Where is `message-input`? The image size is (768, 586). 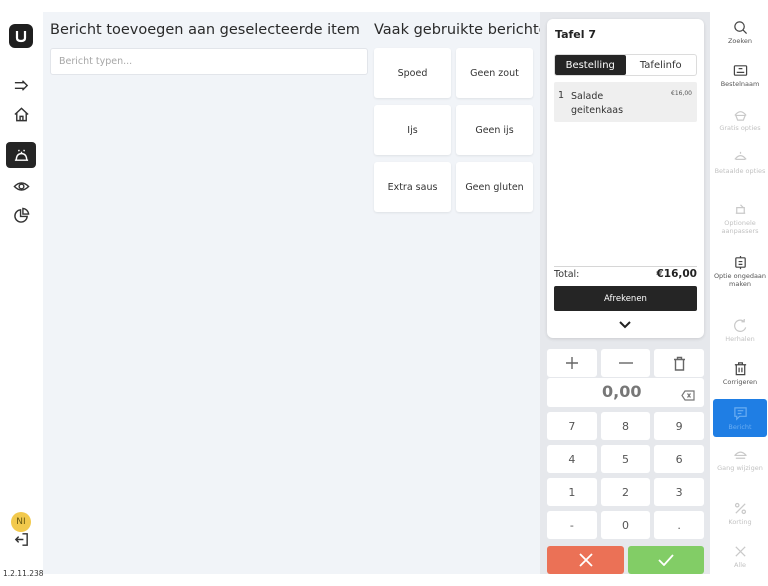 message-input is located at coordinates (209, 61).